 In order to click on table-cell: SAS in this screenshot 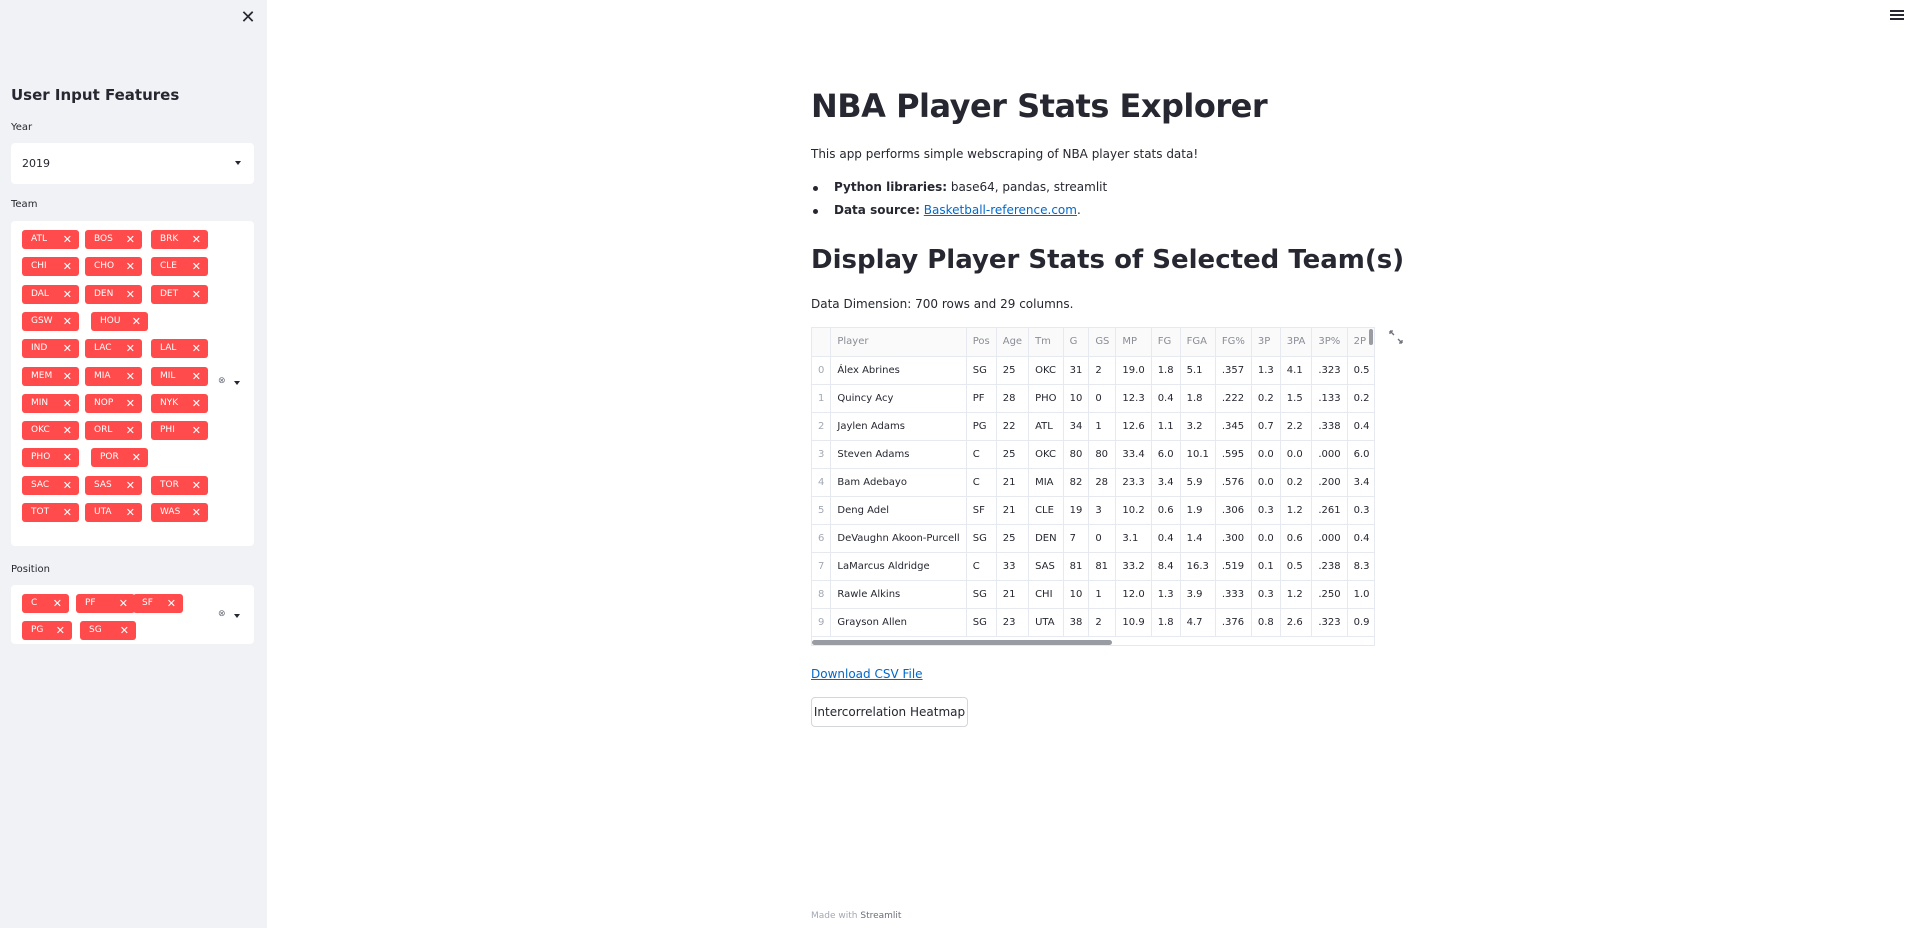, I will do `click(1046, 566)`.